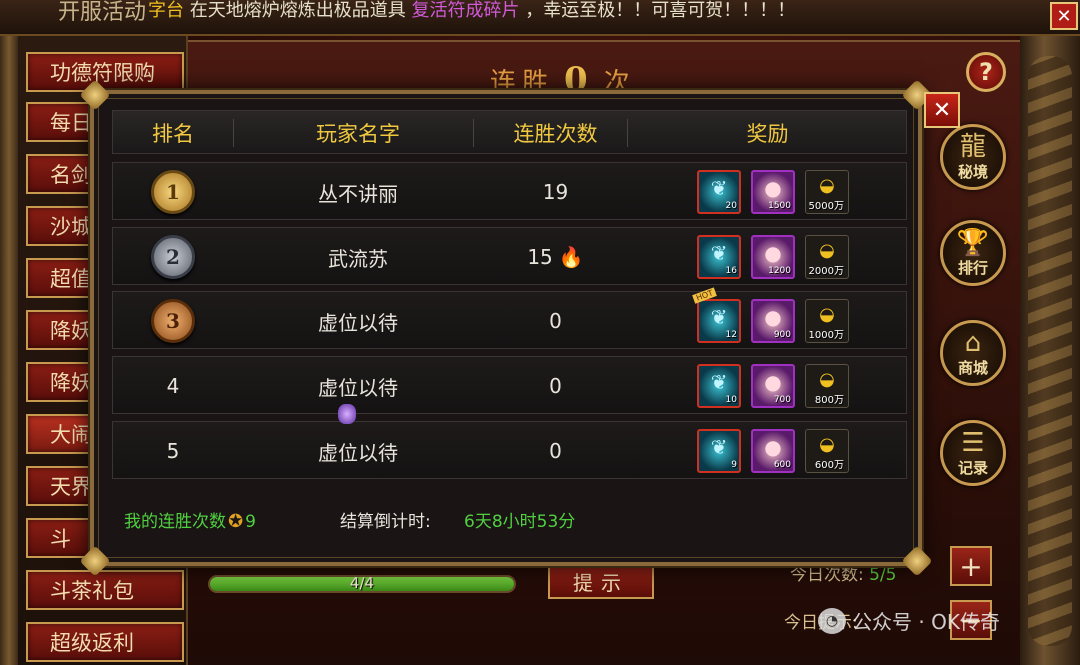 This screenshot has width=1080, height=665. I want to click on peach-reward: ● 600, so click(773, 451).